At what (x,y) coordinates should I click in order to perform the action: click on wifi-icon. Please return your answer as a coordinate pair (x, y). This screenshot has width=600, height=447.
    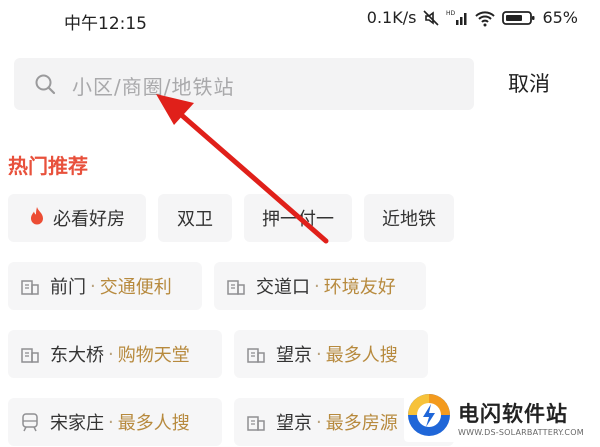
    Looking at the image, I should click on (485, 18).